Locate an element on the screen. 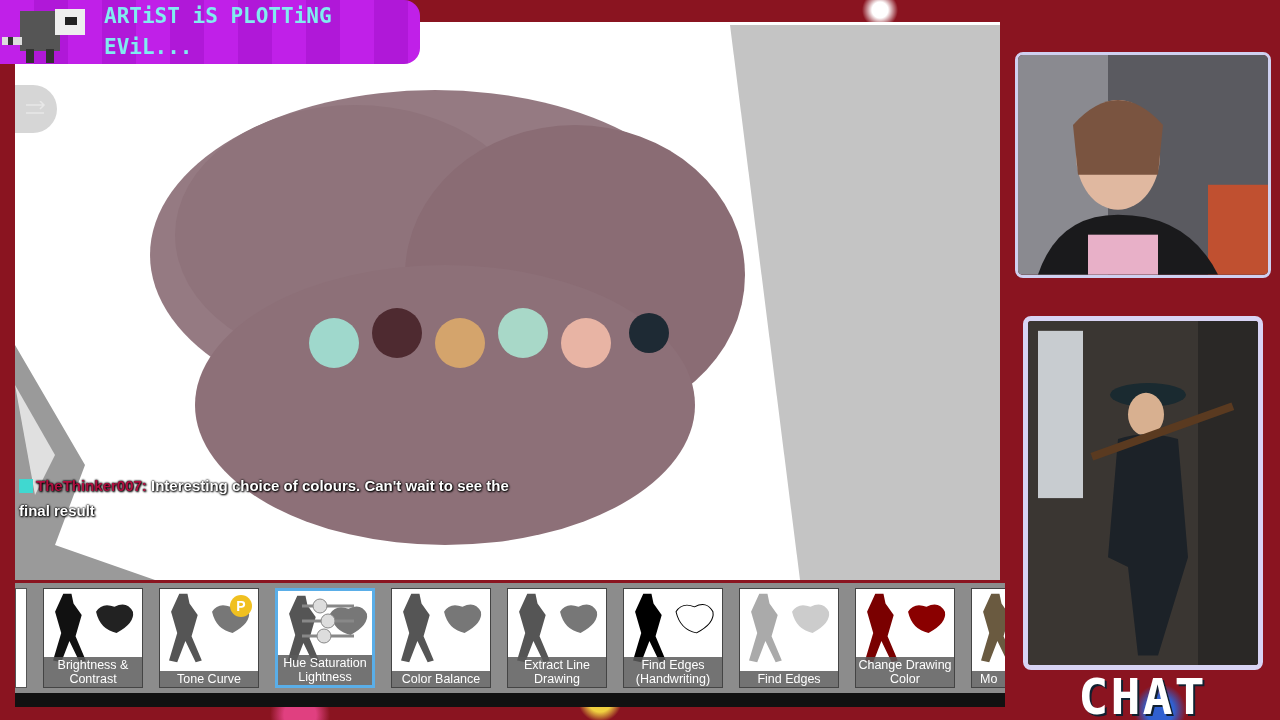  filter-item: Extract Line Drawing is located at coordinates (557, 638).